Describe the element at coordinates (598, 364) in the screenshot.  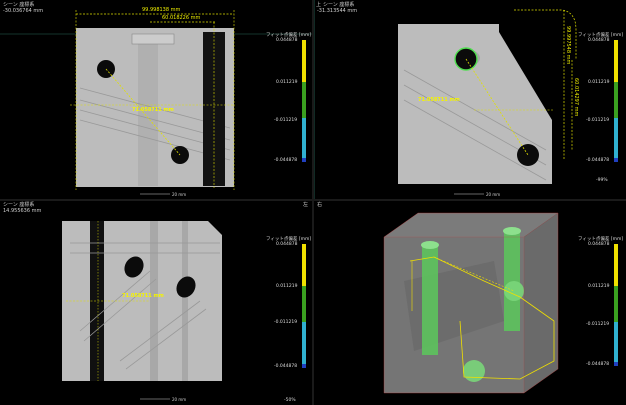
I see `colorbar-bottom-right-tick-3: -0.044878` at that location.